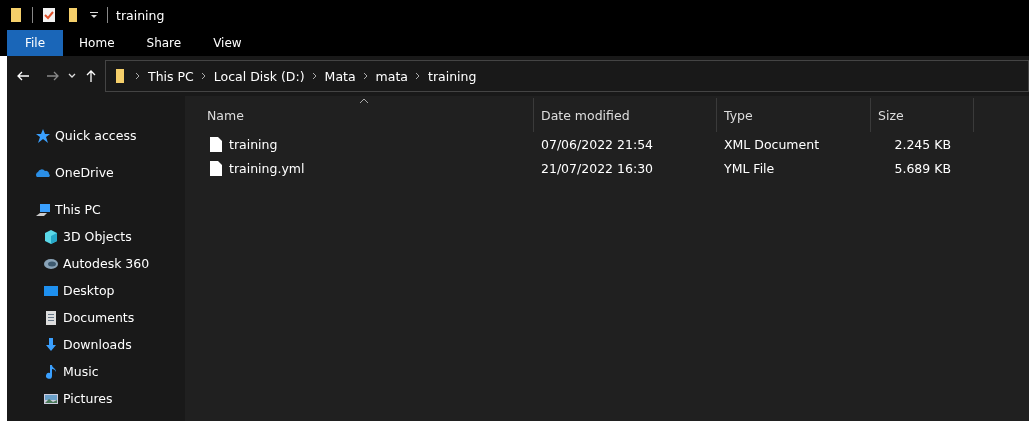 The image size is (1029, 421). I want to click on table-cell-text: YML File, so click(749, 168).